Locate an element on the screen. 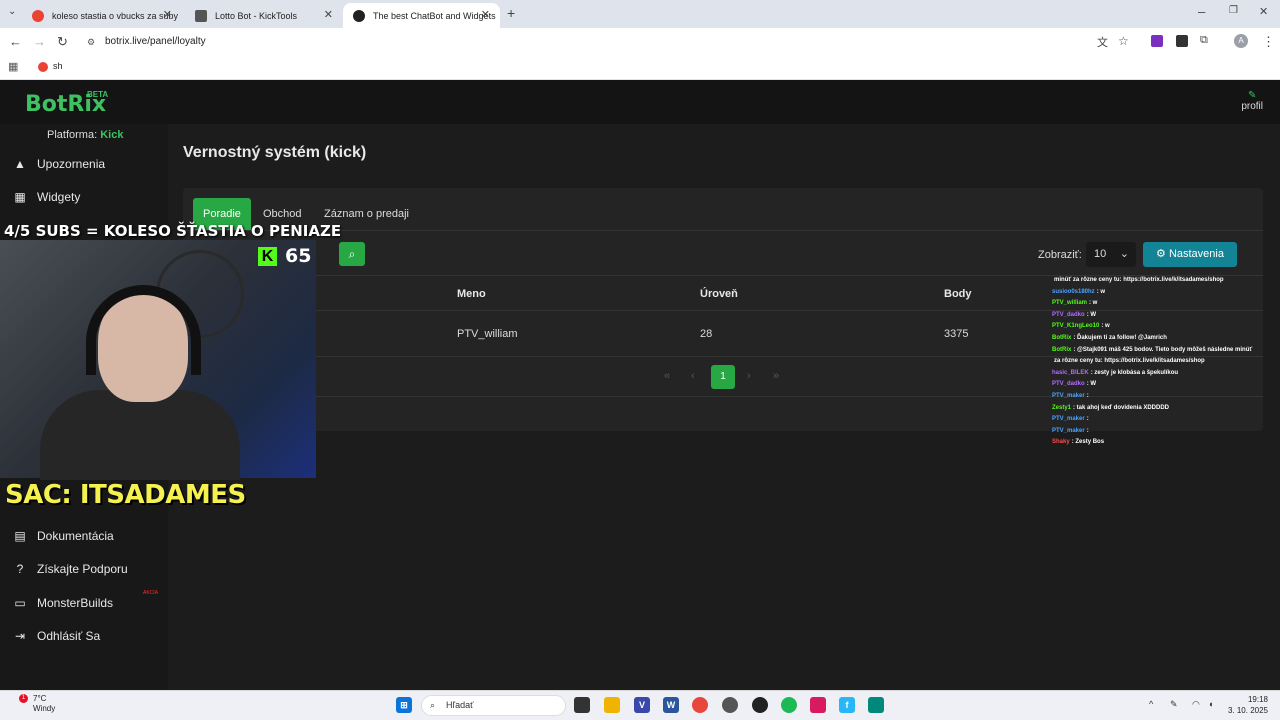 The height and width of the screenshot is (720, 1280). weather-widget: 7°C Windy is located at coordinates (44, 704).